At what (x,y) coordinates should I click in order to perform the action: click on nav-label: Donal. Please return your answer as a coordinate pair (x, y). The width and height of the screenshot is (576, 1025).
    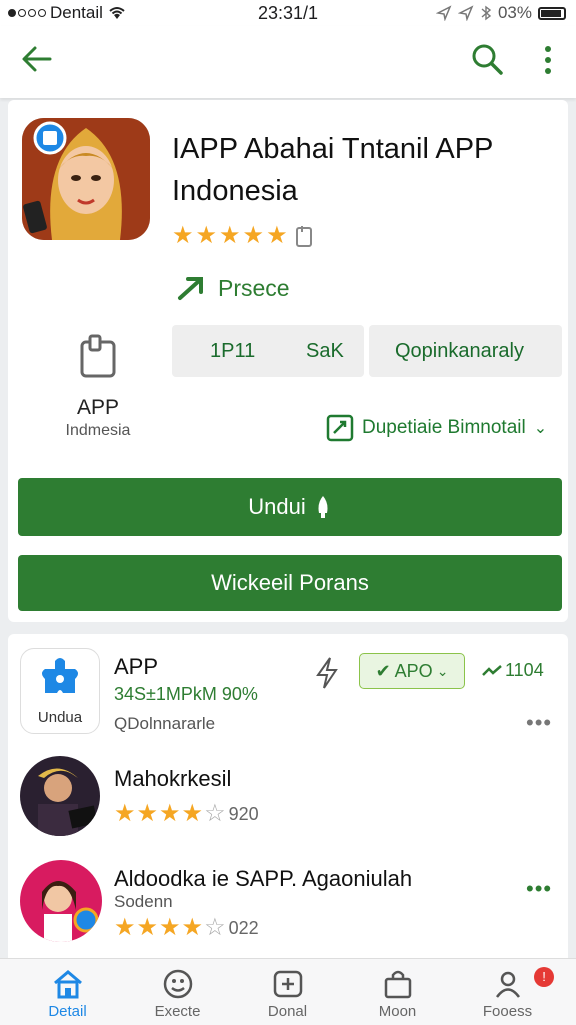
    Looking at the image, I should click on (287, 1011).